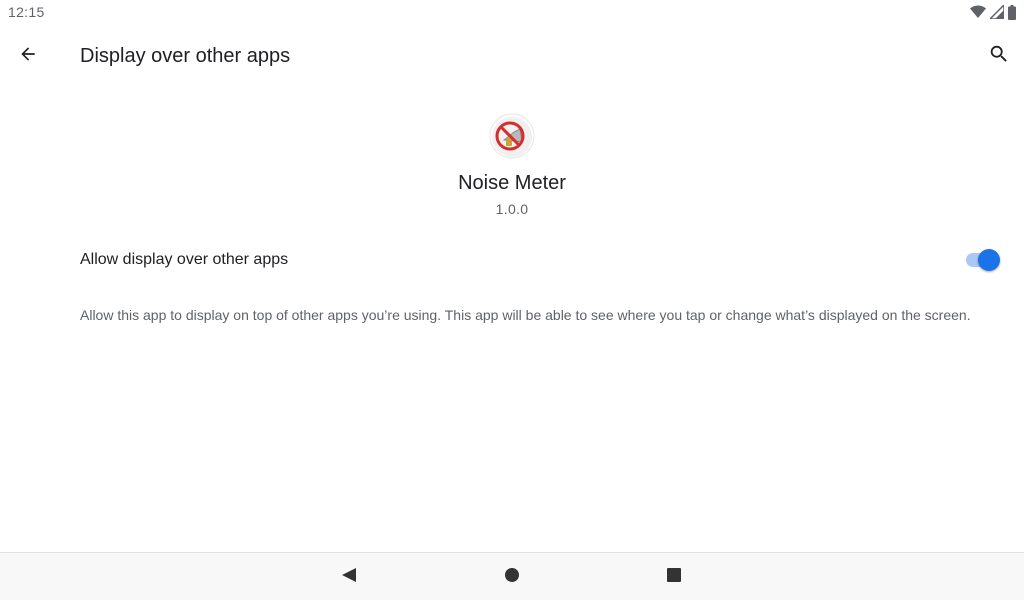  I want to click on wifi-icon, so click(978, 12).